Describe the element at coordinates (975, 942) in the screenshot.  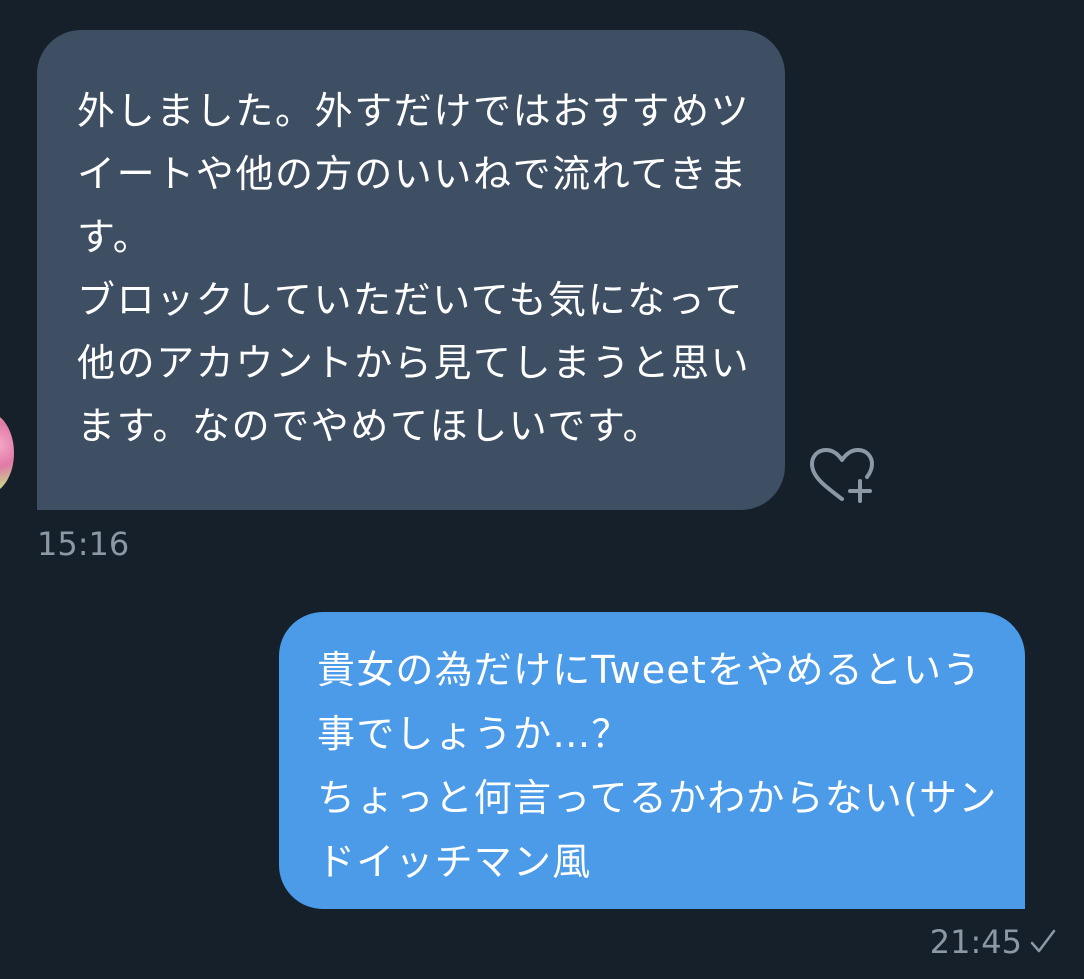
I see `sent-message-time: 21:45` at that location.